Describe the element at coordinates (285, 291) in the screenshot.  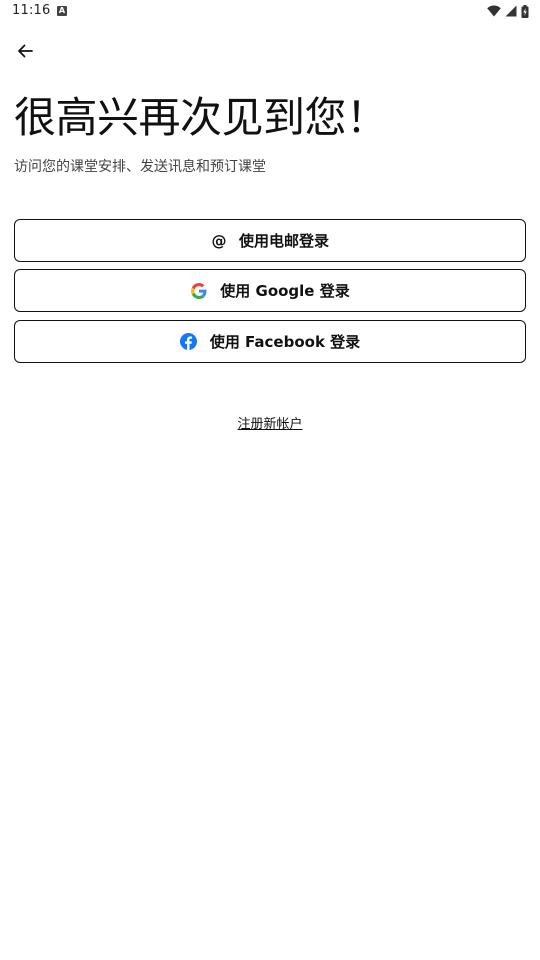
I see `google-login-label: 使用 Google 登录` at that location.